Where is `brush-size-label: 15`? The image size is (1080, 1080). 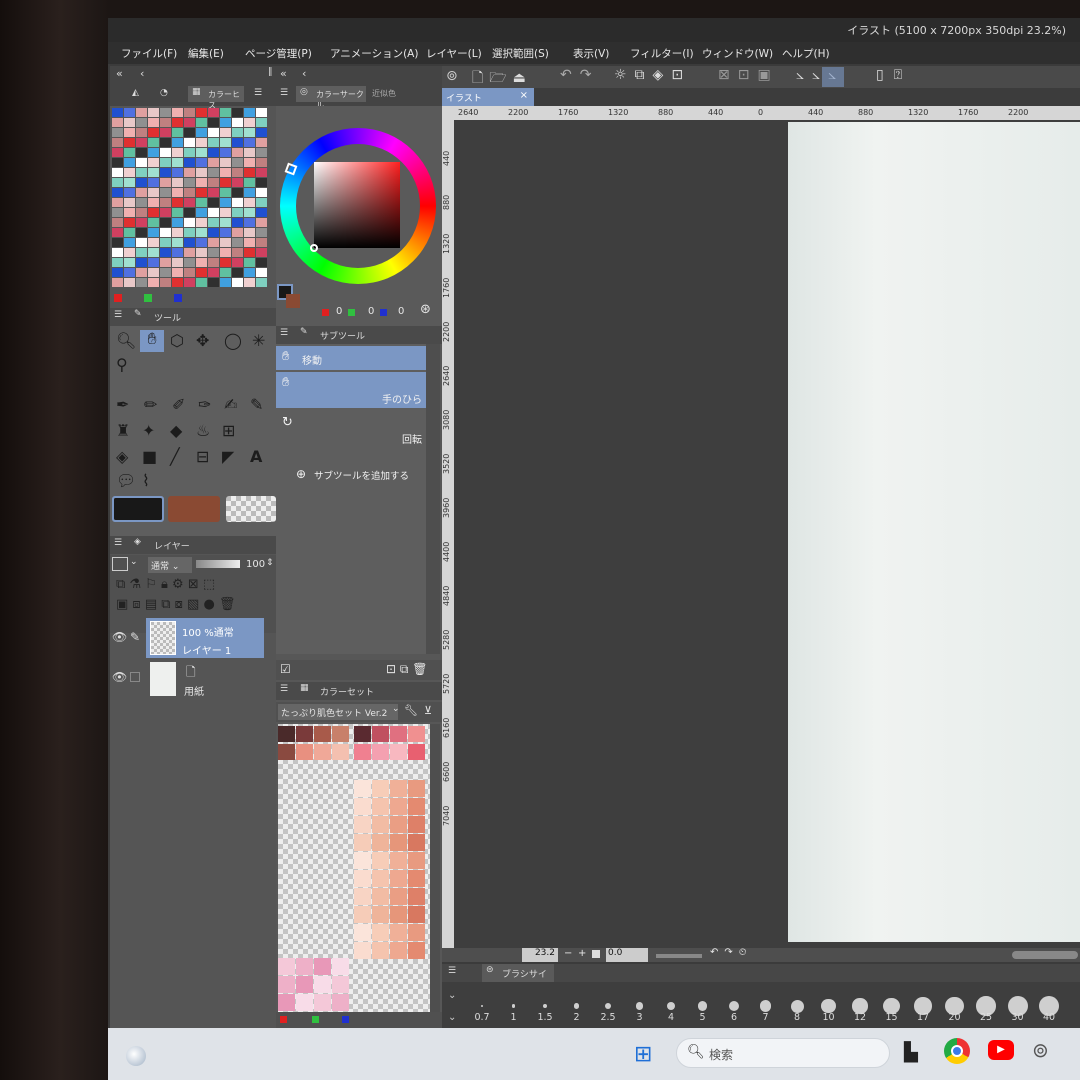
brush-size-label: 15 is located at coordinates (892, 1017).